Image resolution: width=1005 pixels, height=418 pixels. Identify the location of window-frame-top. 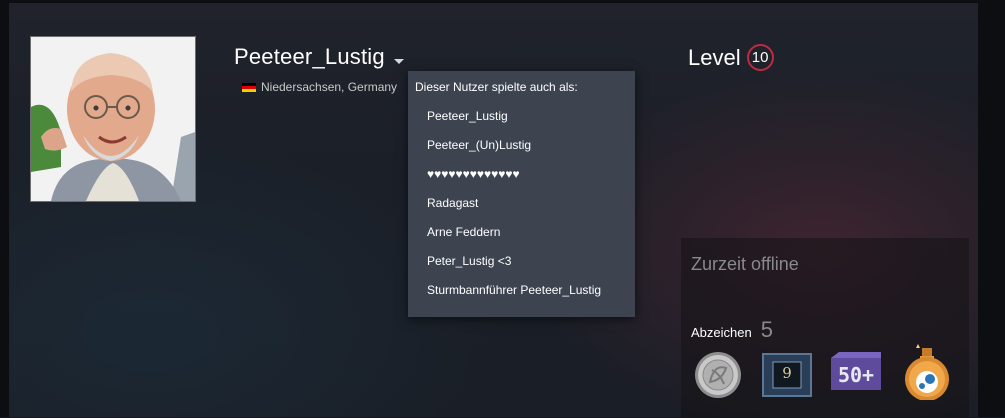
(502, 1).